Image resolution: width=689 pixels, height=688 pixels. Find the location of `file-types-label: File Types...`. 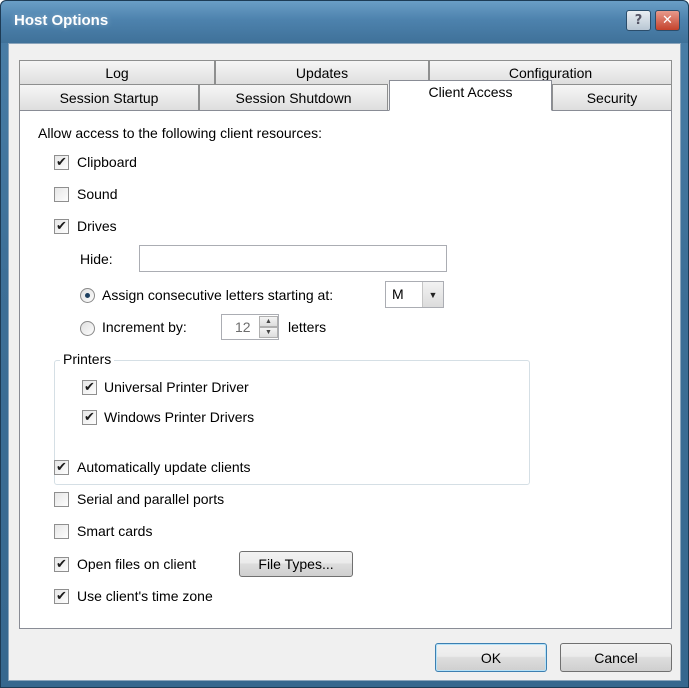

file-types-label: File Types... is located at coordinates (296, 564).